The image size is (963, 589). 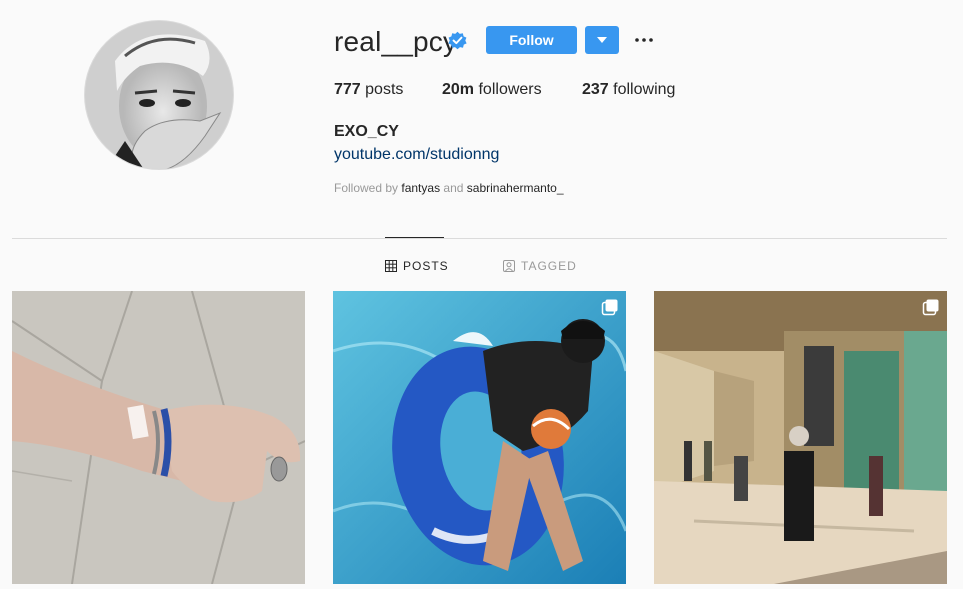 I want to click on followers-stat: 20m followers, so click(x=492, y=90).